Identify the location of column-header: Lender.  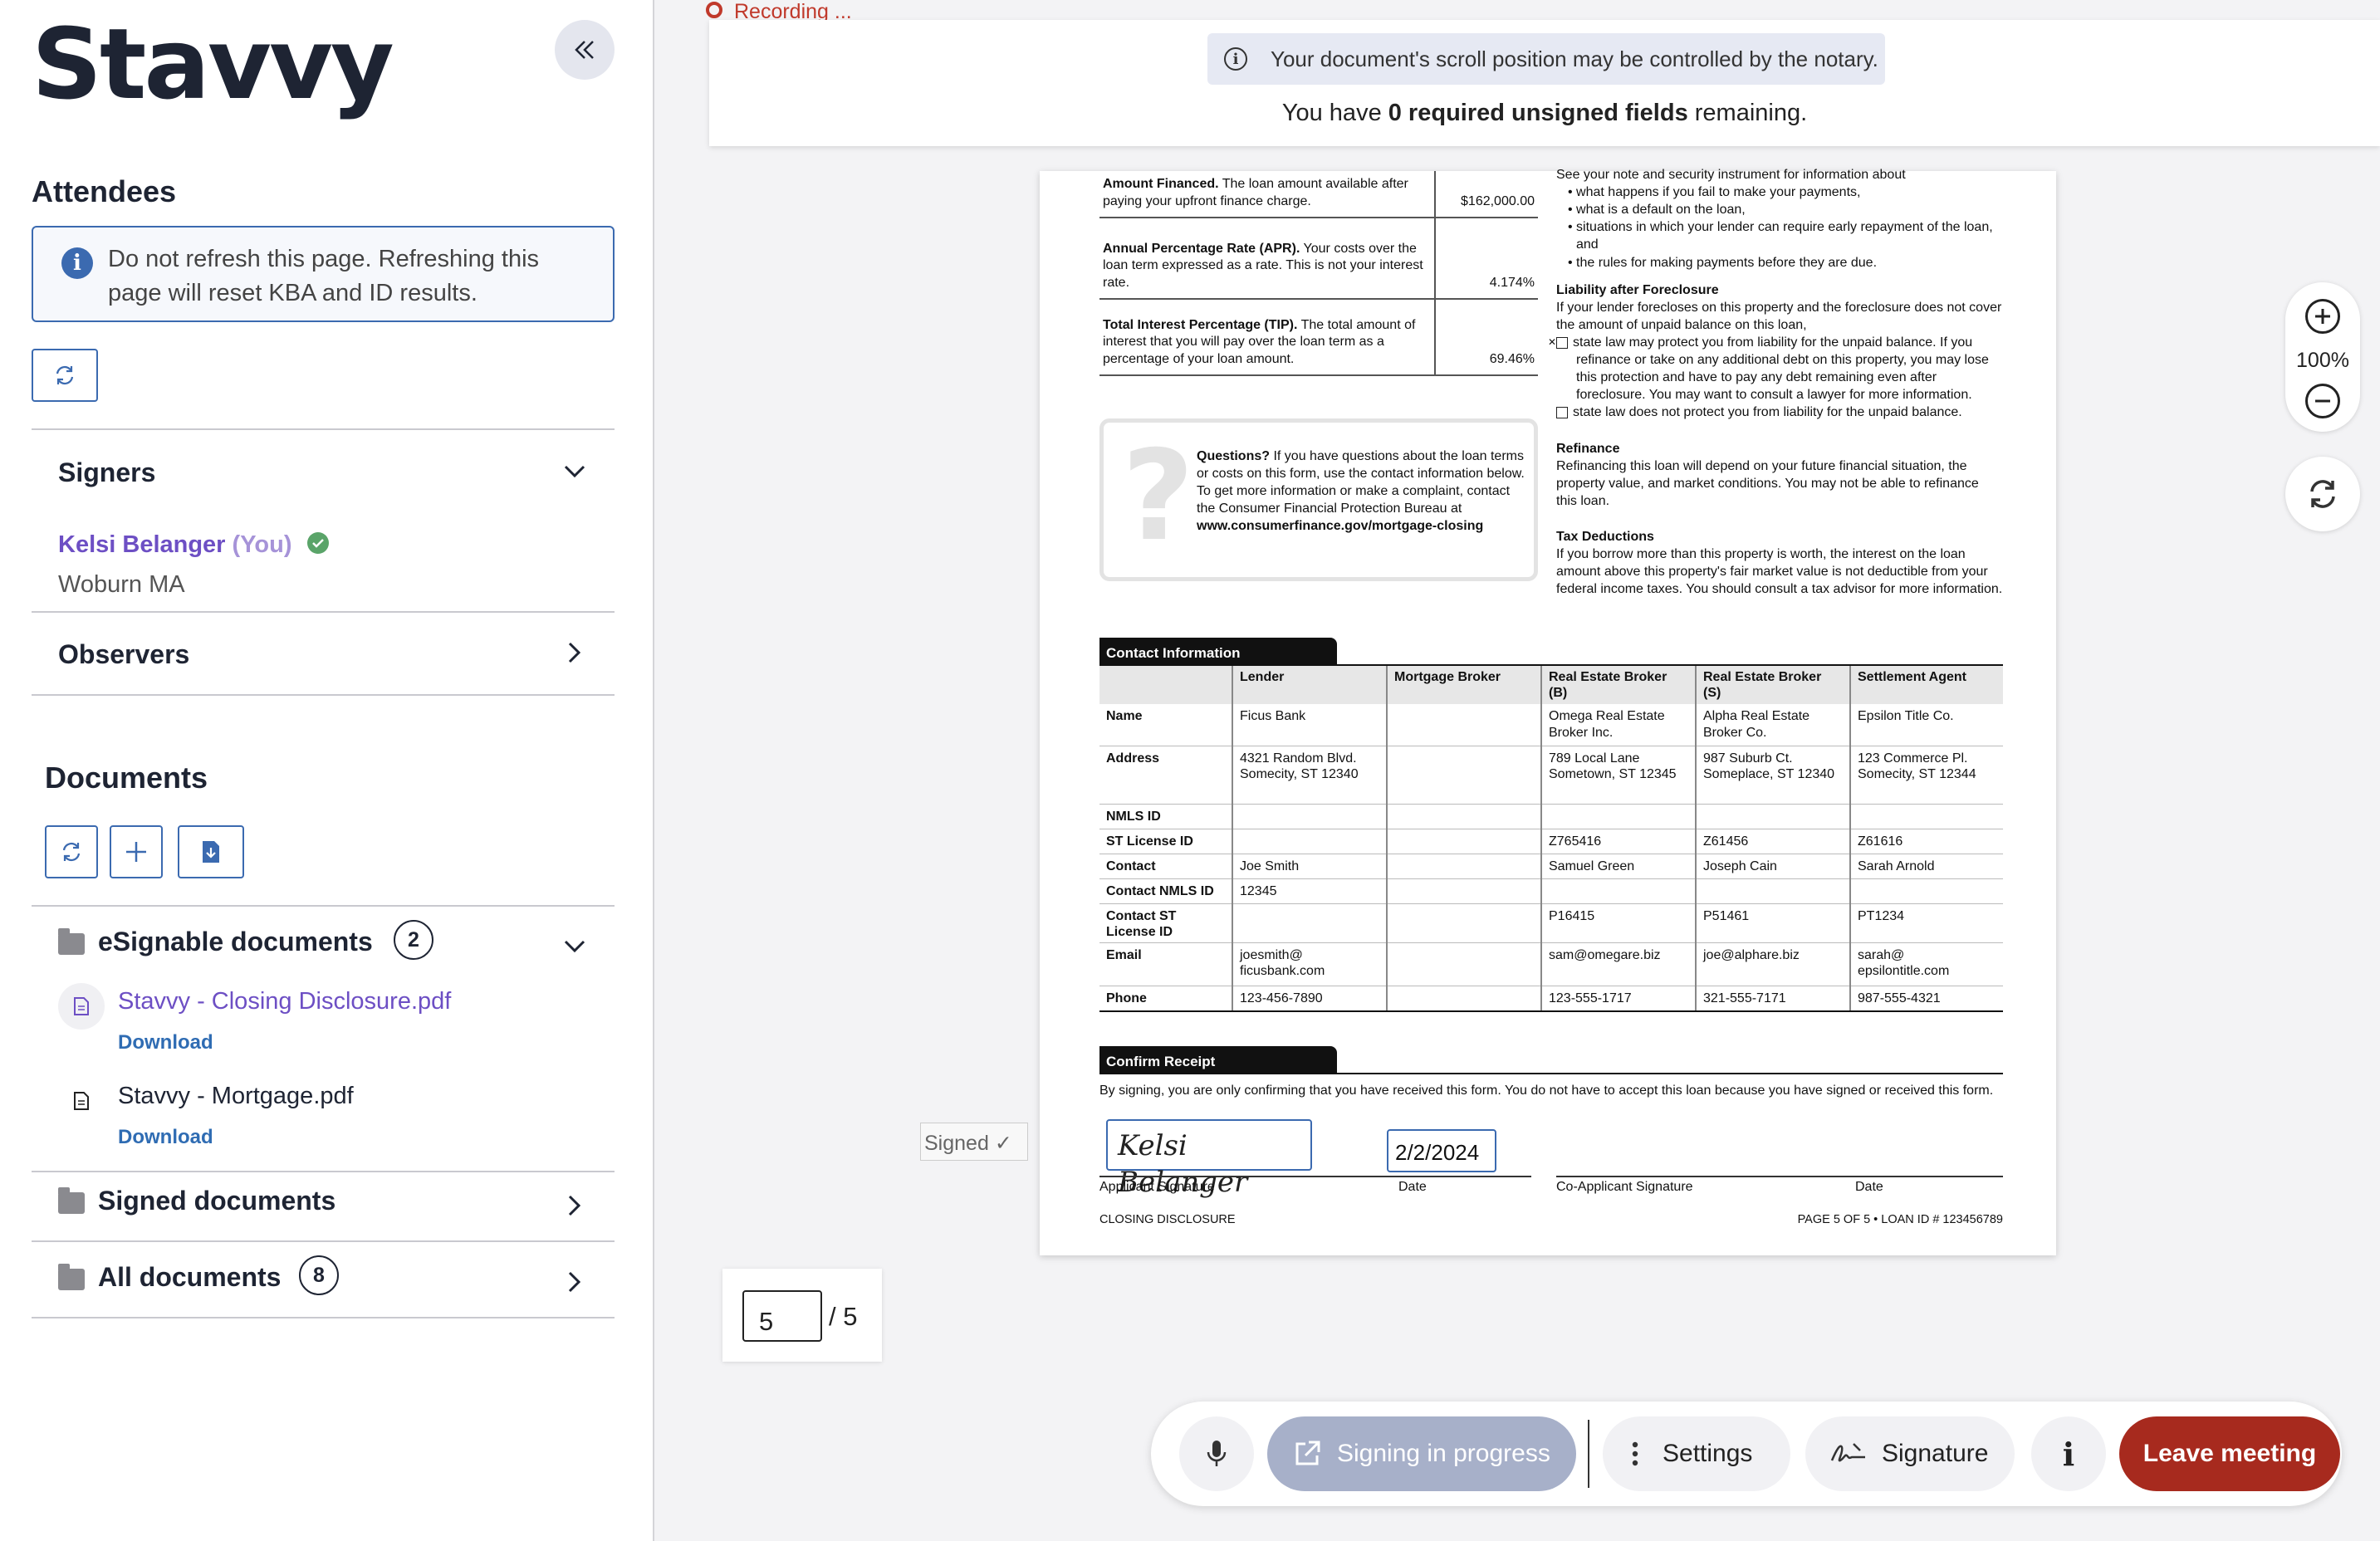
(1309, 686).